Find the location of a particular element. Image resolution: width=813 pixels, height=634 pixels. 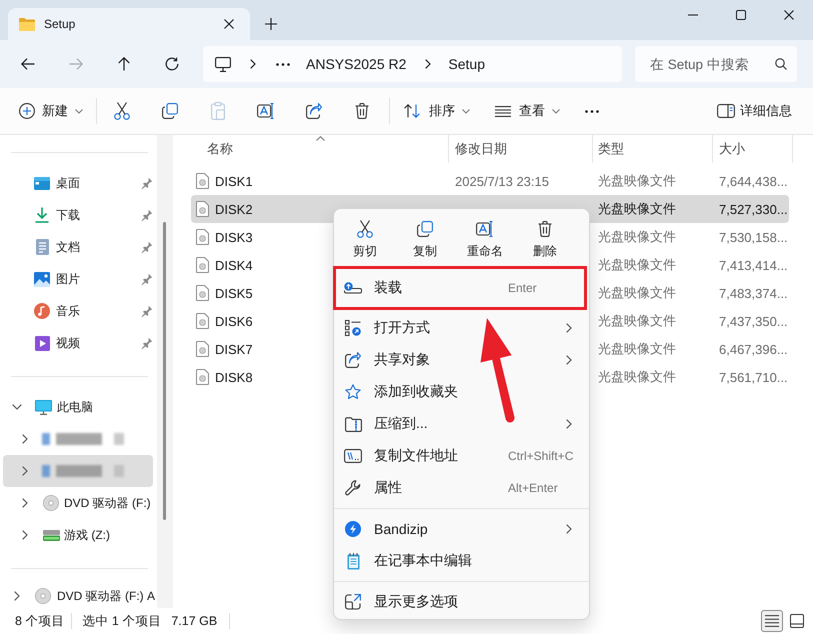

zip-folder-icon is located at coordinates (353, 424).